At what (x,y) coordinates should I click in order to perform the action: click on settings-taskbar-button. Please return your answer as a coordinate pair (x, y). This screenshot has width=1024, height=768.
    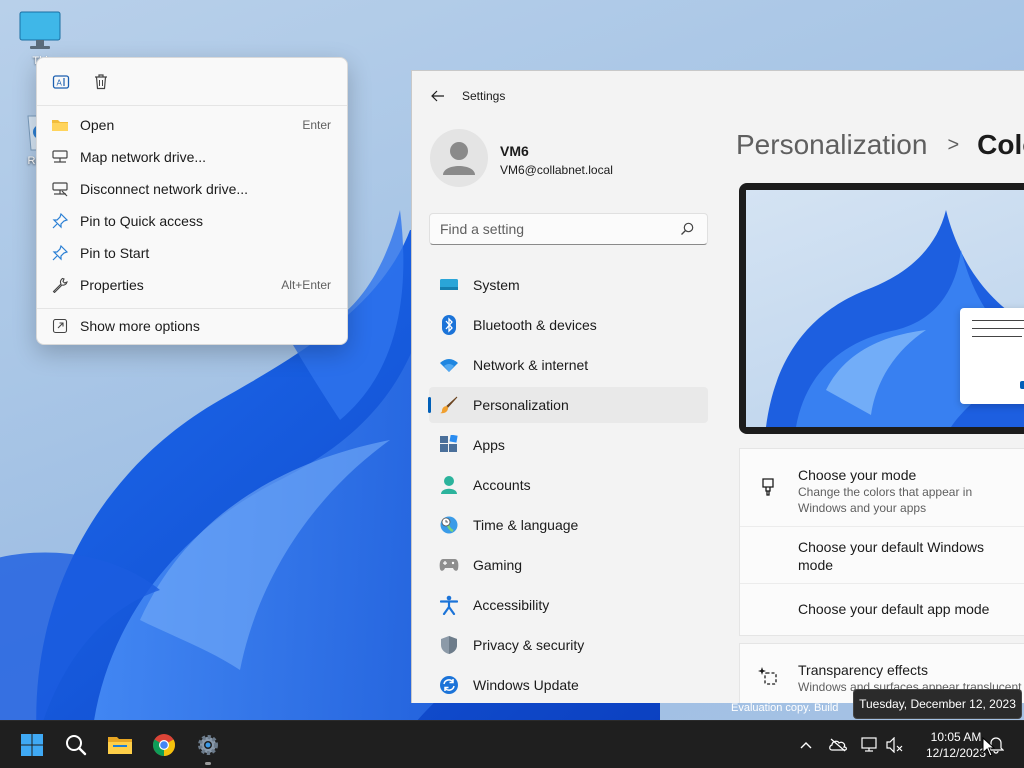
    Looking at the image, I should click on (208, 747).